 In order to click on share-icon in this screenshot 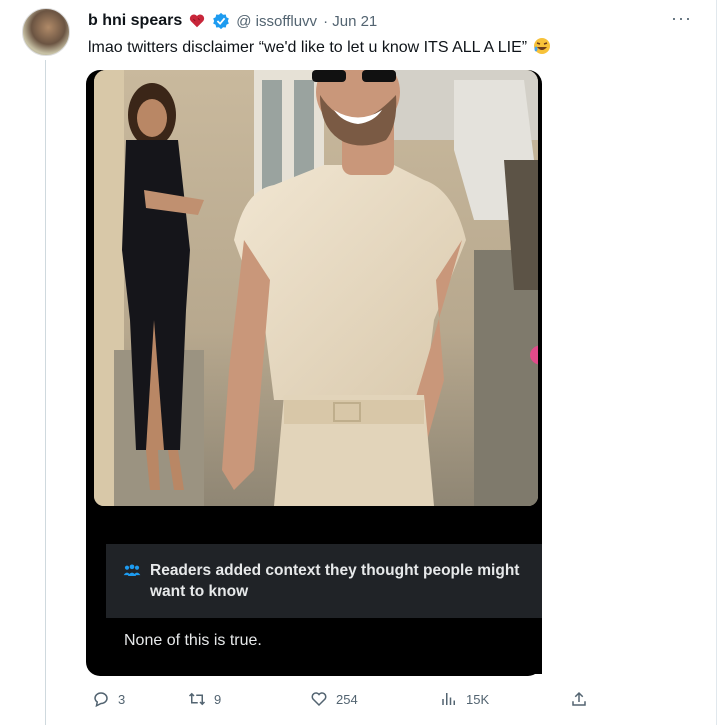, I will do `click(579, 698)`.